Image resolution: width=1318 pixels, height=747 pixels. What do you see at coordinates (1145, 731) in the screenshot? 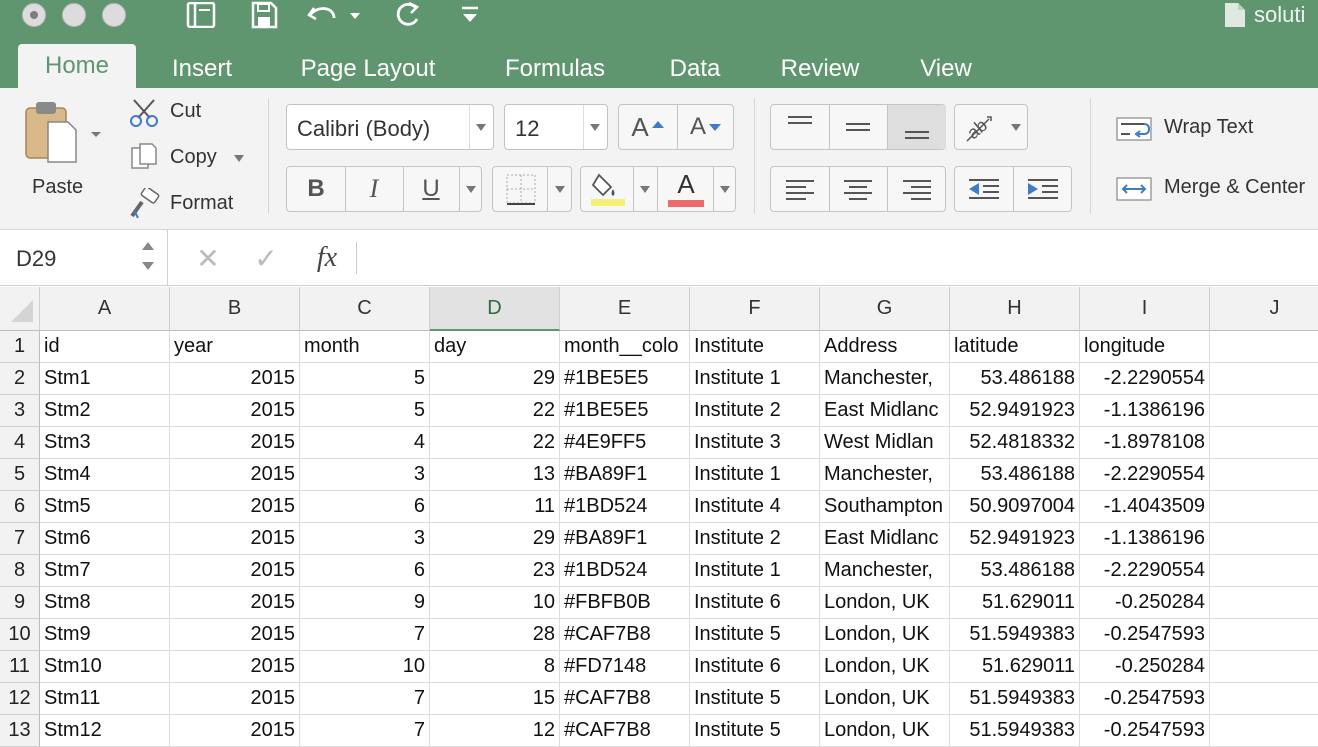
I see `cell-i13: -0.2547593` at bounding box center [1145, 731].